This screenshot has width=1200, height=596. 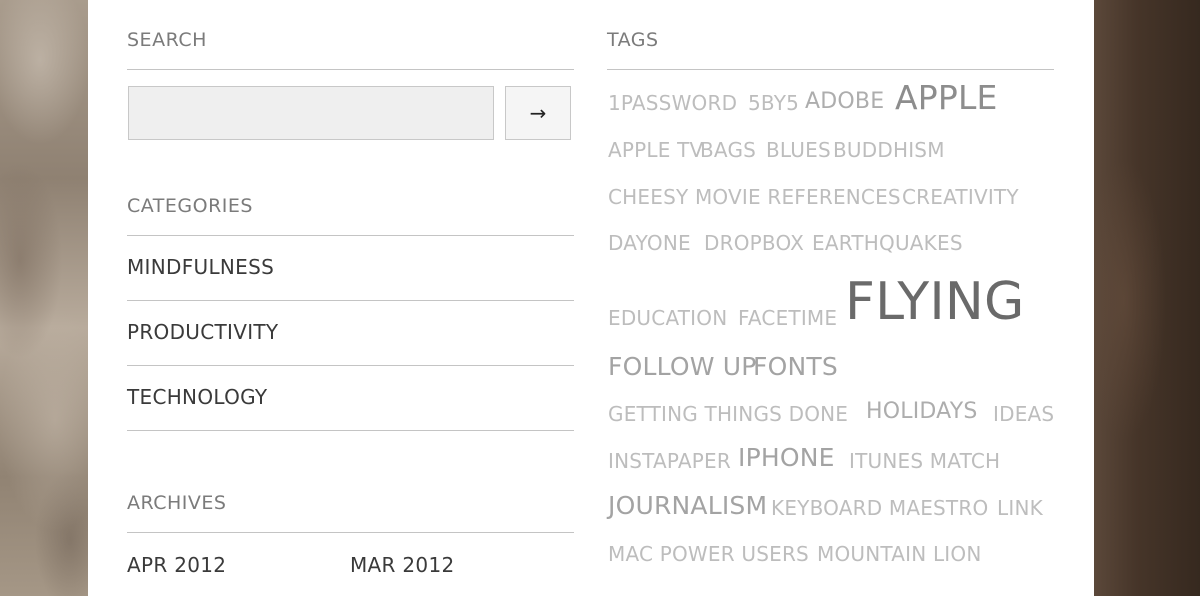 I want to click on tag-link: CREATIVITY, so click(x=960, y=197).